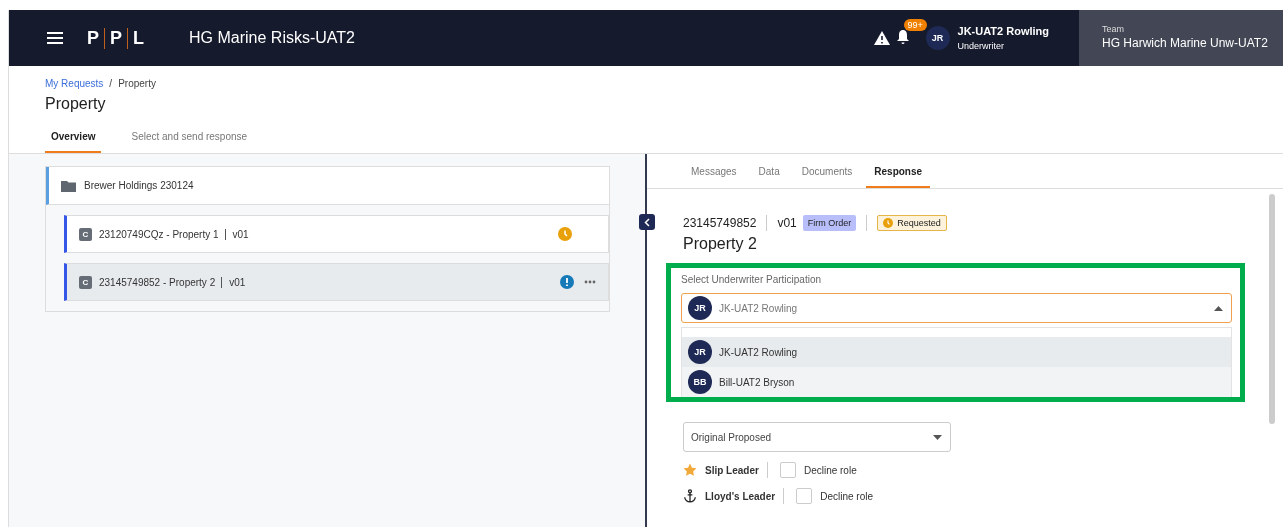  I want to click on status-tag: Requested, so click(912, 223).